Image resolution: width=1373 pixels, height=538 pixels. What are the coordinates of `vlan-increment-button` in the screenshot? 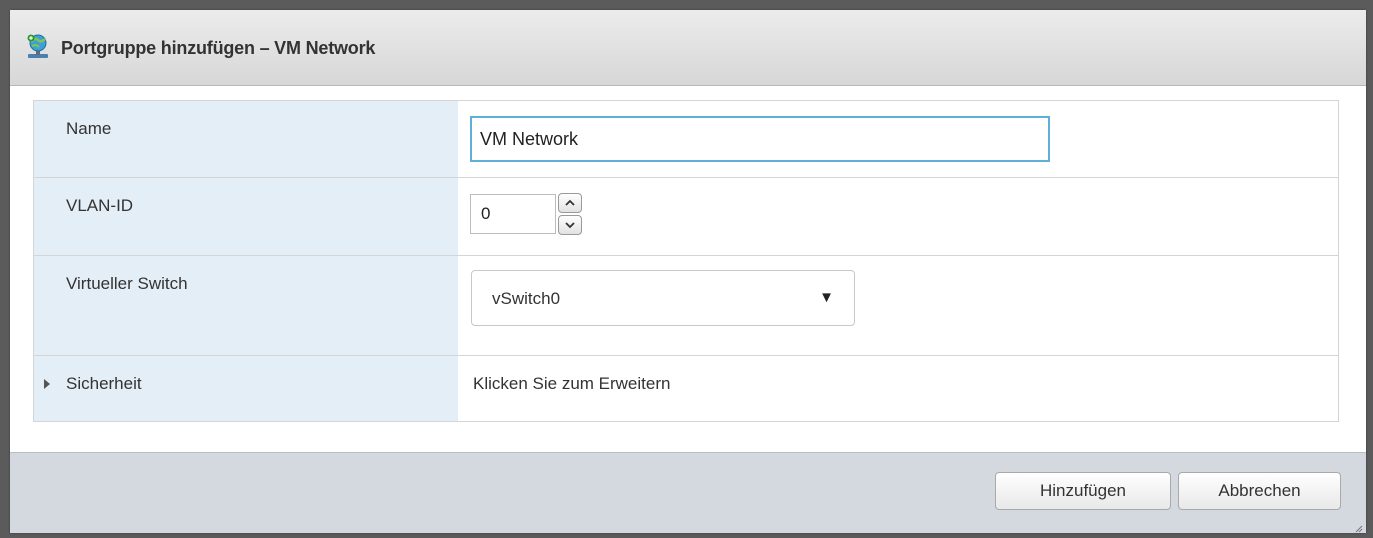 It's located at (570, 203).